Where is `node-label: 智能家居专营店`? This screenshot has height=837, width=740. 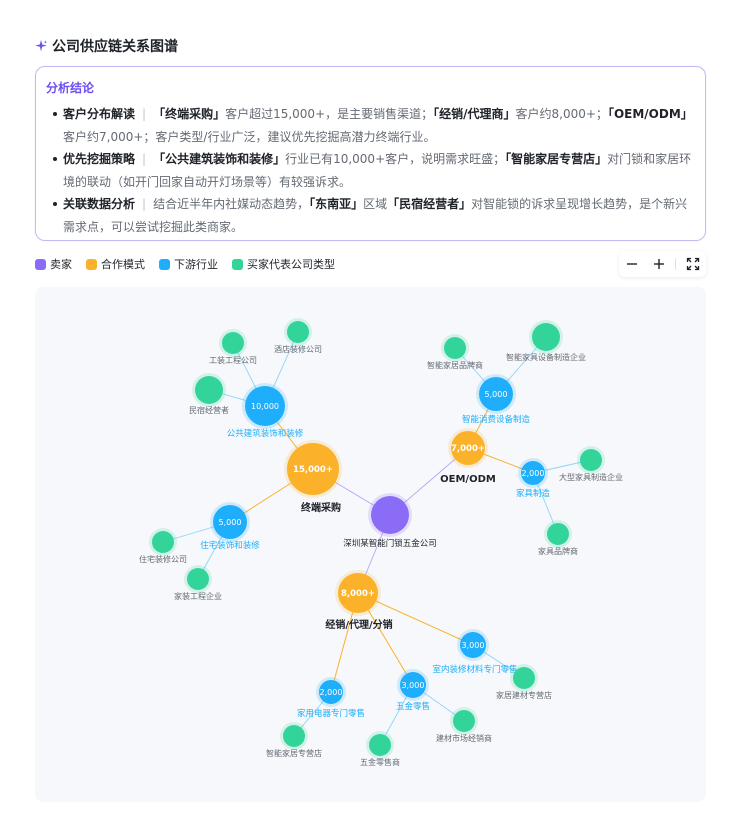
node-label: 智能家居专营店 is located at coordinates (294, 753).